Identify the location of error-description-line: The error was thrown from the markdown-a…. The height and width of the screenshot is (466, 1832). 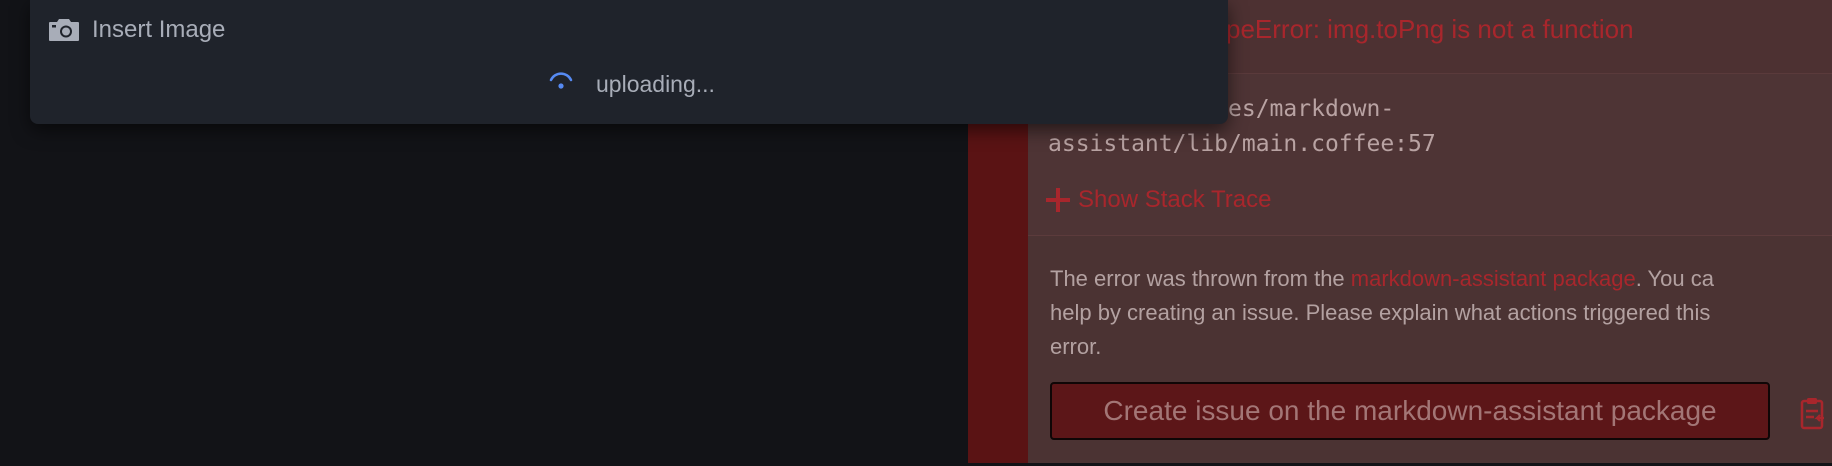
(1382, 279).